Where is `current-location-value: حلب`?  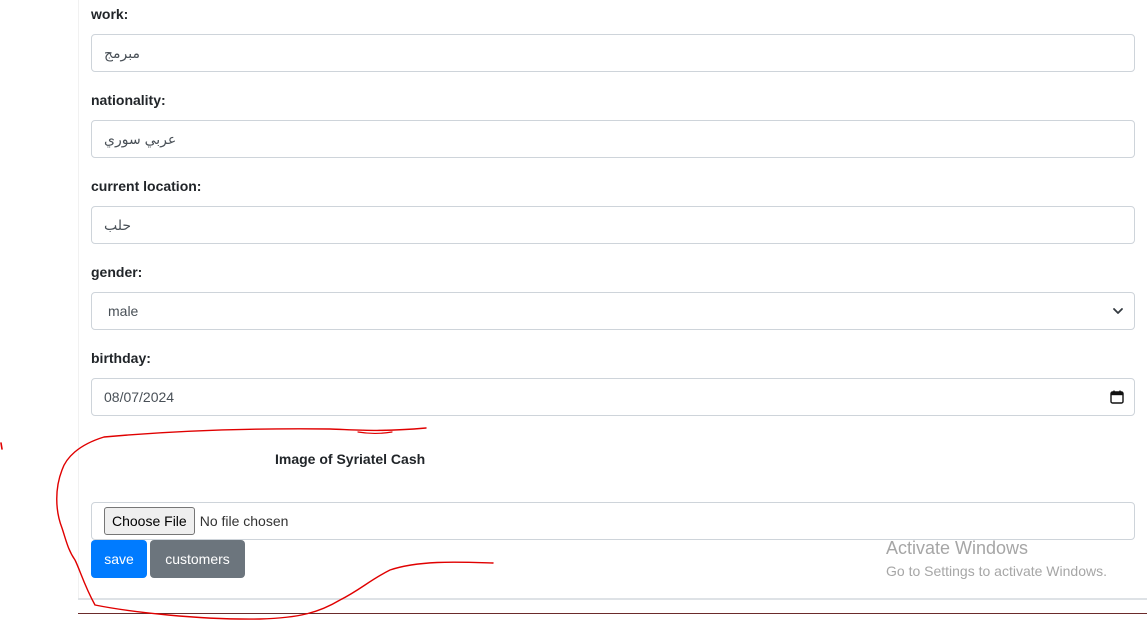
current-location-value: حلب is located at coordinates (118, 224).